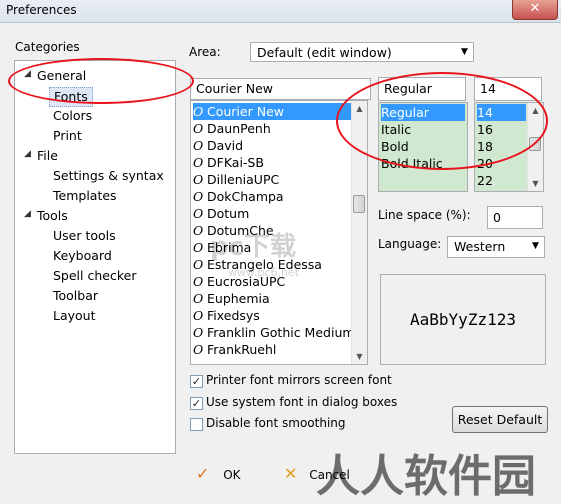 This screenshot has height=504, width=561. I want to click on title-bar: Preferences ✕, so click(280, 11).